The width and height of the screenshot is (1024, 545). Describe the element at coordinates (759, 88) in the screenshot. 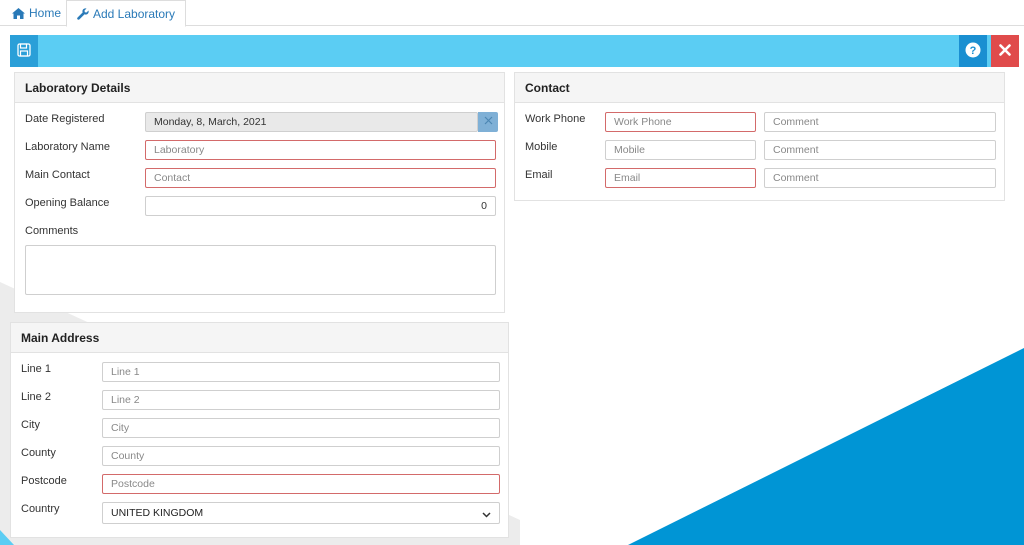

I see `contact-header: Contact` at that location.